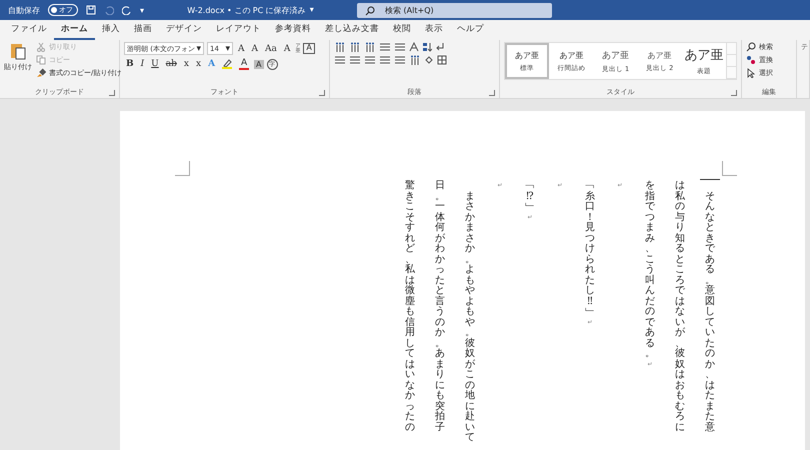 Image resolution: width=810 pixels, height=450 pixels. I want to click on vertical-text-line: 驚きこそすれど、私は微塵も信用してはいなかったの, so click(410, 307).